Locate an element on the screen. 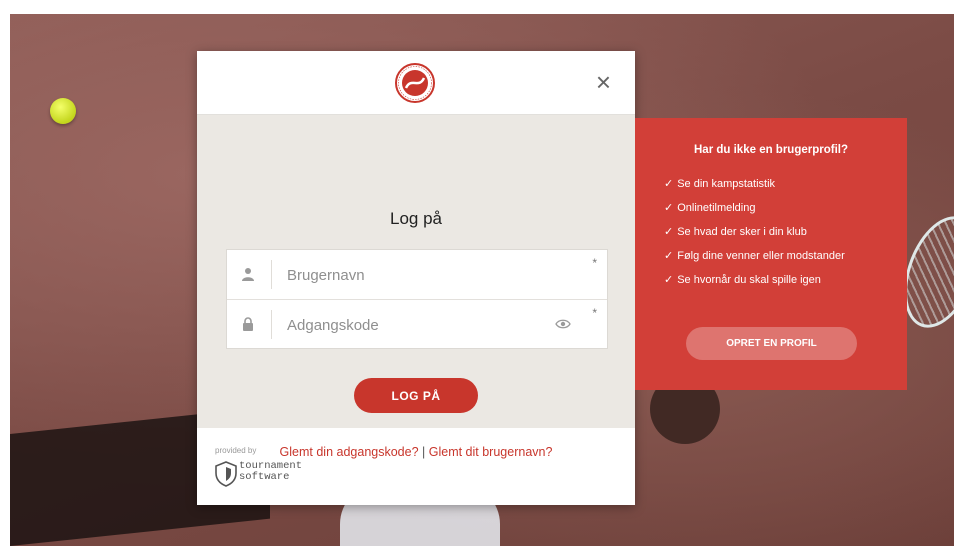 This screenshot has height=546, width=954. list-item: ✓ Onlinetilmelding is located at coordinates (754, 208).